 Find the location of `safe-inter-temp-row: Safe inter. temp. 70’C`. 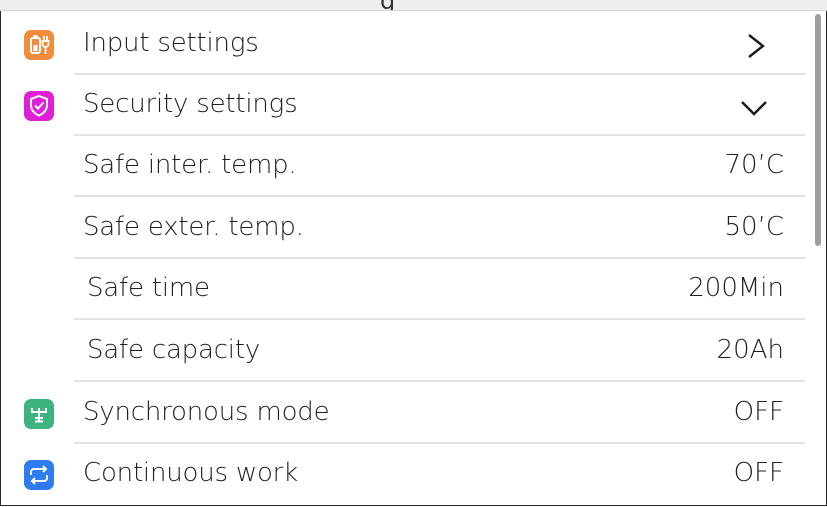

safe-inter-temp-row: Safe inter. temp. 70’C is located at coordinates (402, 166).